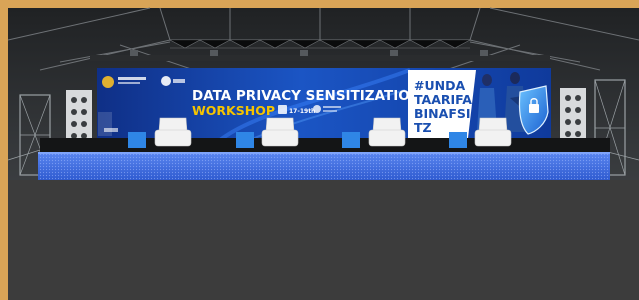  I want to click on banner-headline: DATA PRIVACY SENSITIZATION, so click(306, 96).